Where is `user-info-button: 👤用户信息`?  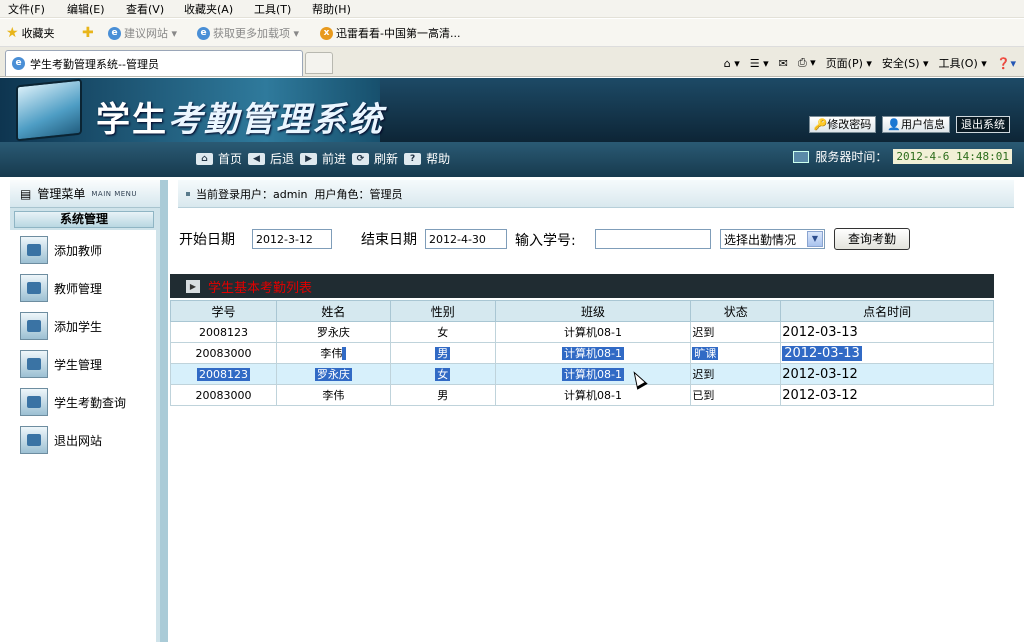 user-info-button: 👤用户信息 is located at coordinates (916, 124).